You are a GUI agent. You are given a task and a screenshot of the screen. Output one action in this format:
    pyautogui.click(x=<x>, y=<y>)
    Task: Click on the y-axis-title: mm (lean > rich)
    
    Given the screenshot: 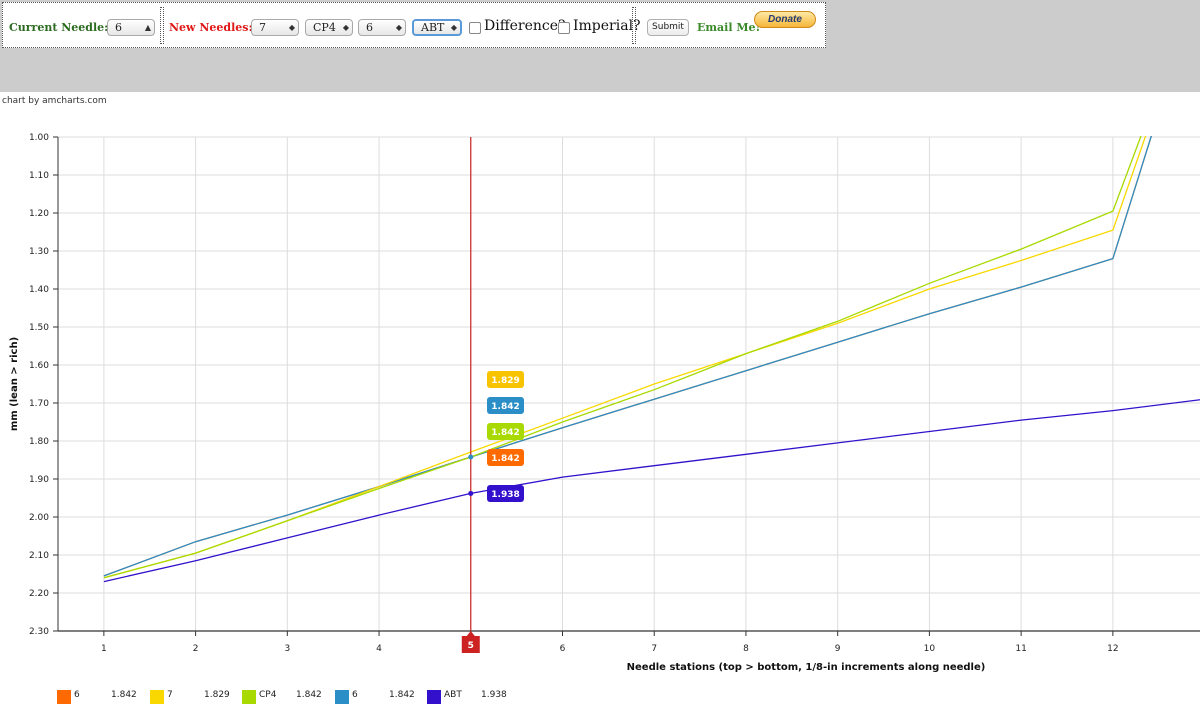 What is the action you would take?
    pyautogui.click(x=14, y=384)
    